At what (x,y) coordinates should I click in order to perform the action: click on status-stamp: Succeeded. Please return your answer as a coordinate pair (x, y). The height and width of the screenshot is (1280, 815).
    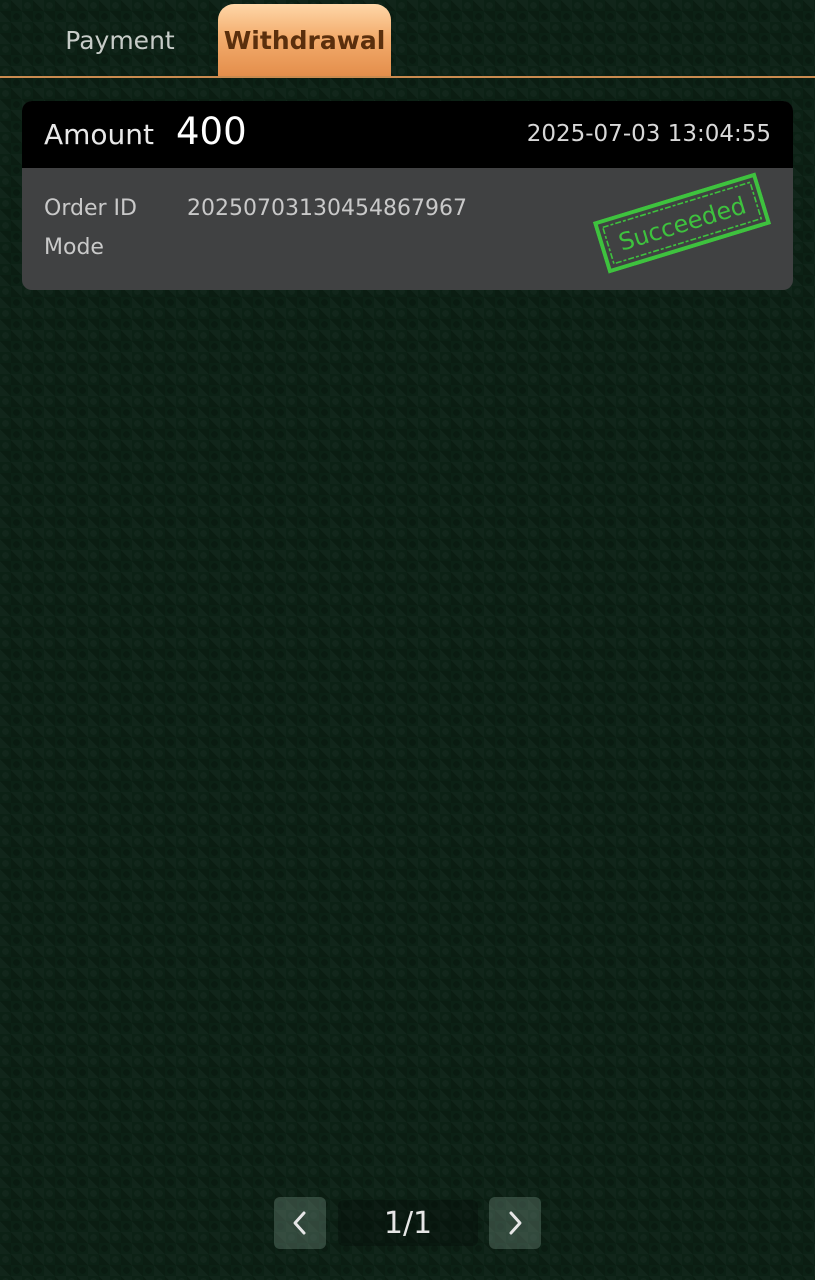
    Looking at the image, I should click on (682, 223).